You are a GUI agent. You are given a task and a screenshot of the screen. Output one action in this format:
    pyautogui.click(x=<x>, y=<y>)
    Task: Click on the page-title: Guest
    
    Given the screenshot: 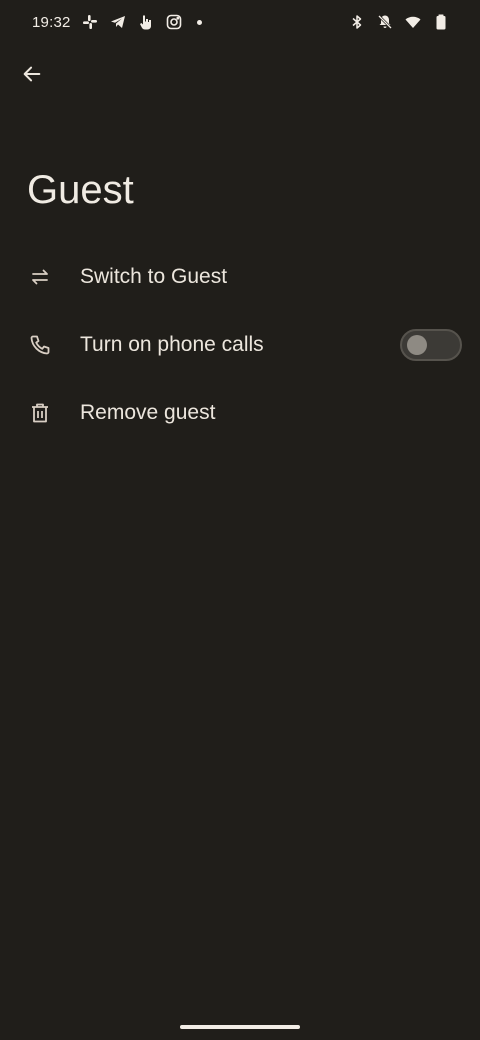 What is the action you would take?
    pyautogui.click(x=80, y=190)
    